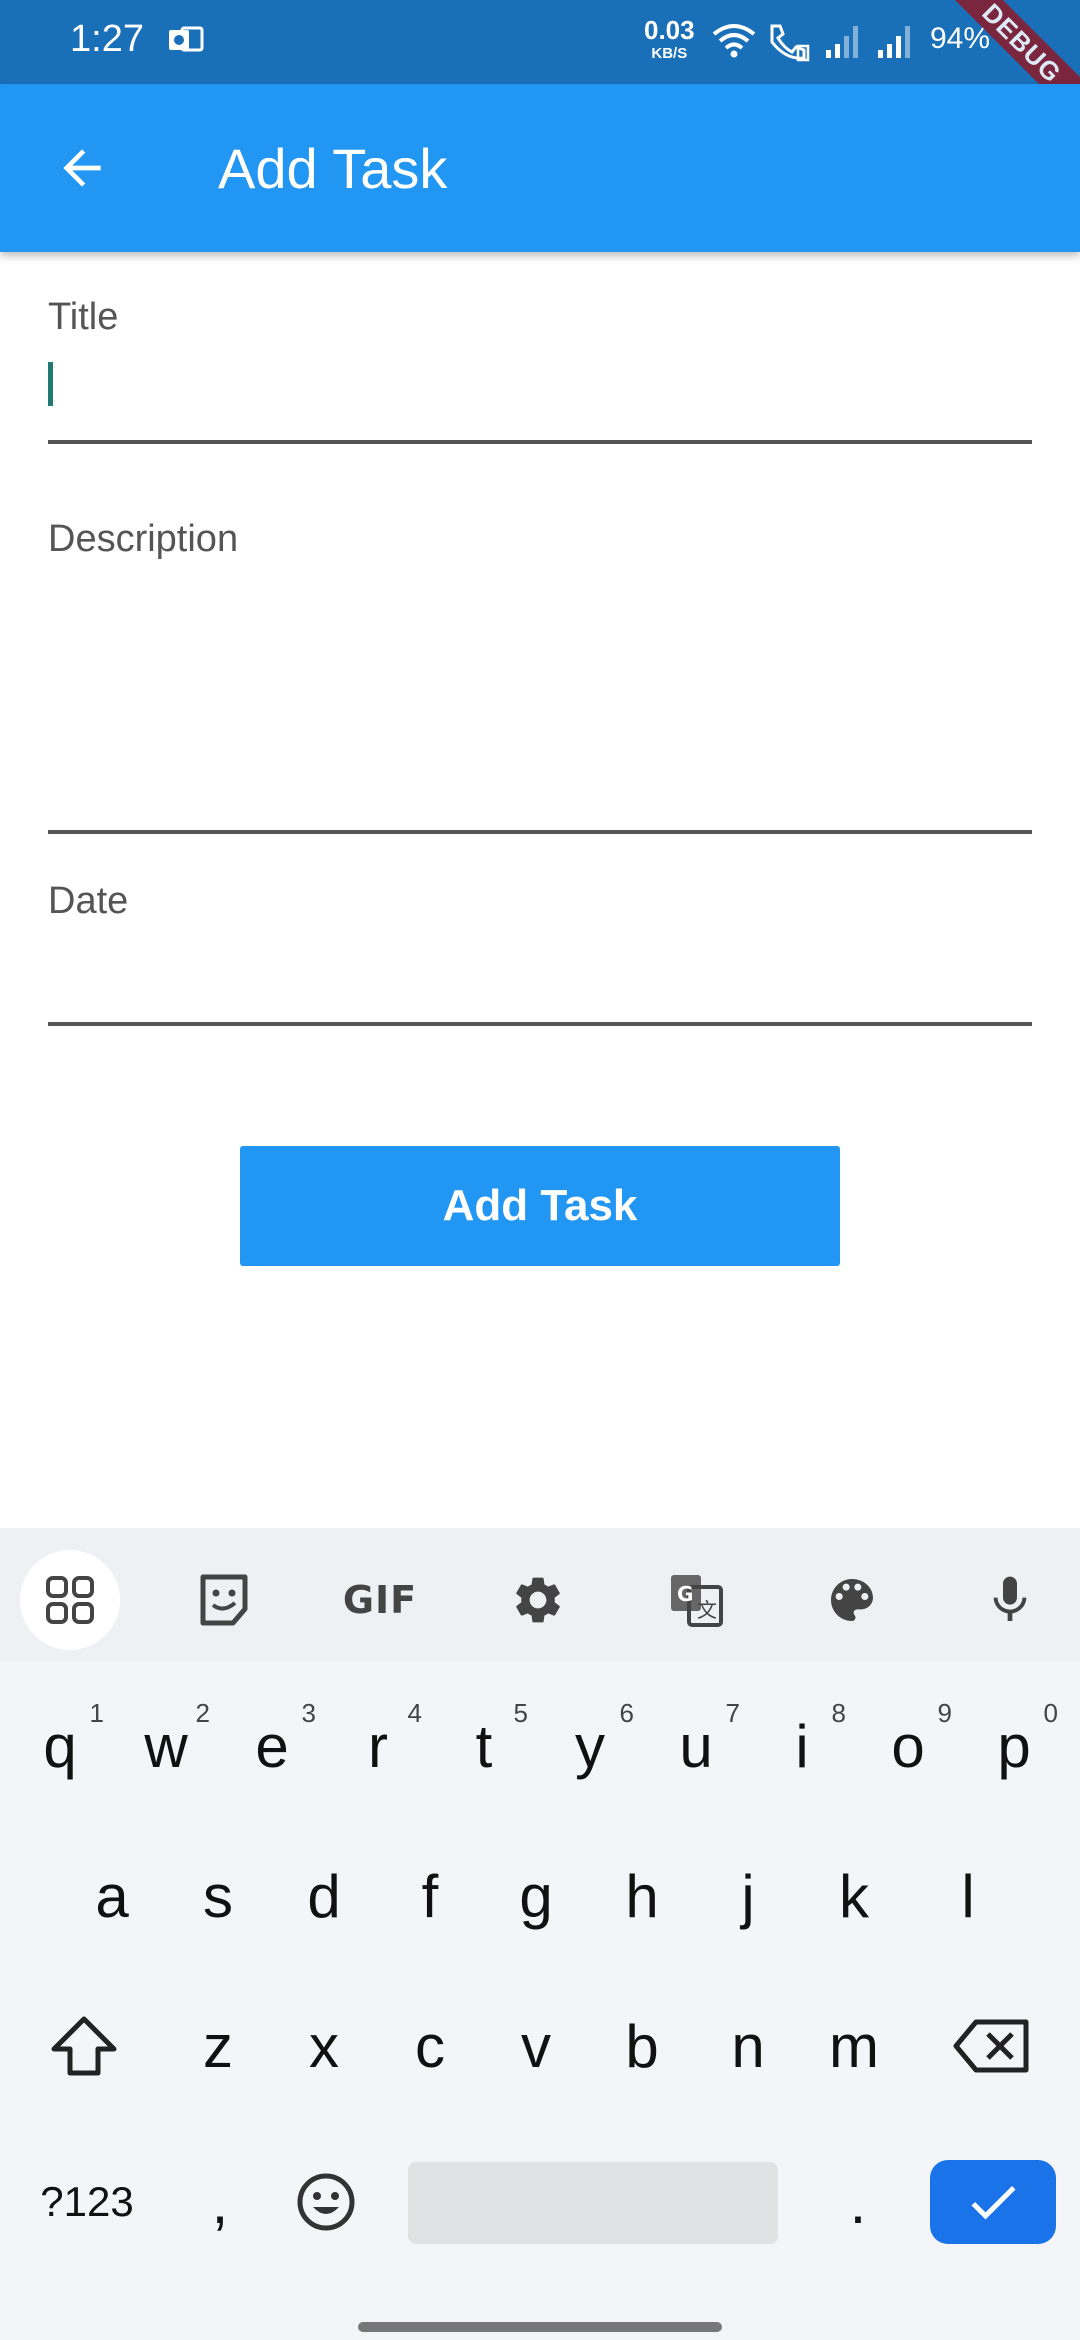  I want to click on description-input, so click(540, 700).